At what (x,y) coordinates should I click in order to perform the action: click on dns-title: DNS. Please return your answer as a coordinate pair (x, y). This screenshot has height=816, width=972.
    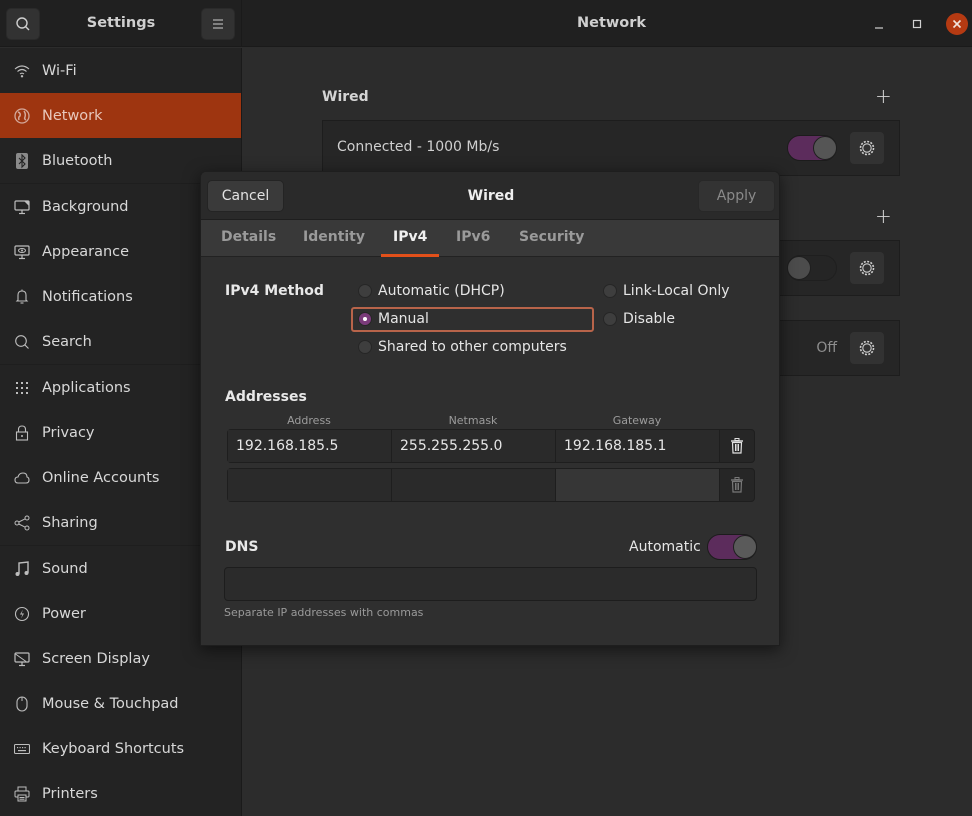
    Looking at the image, I should click on (242, 547).